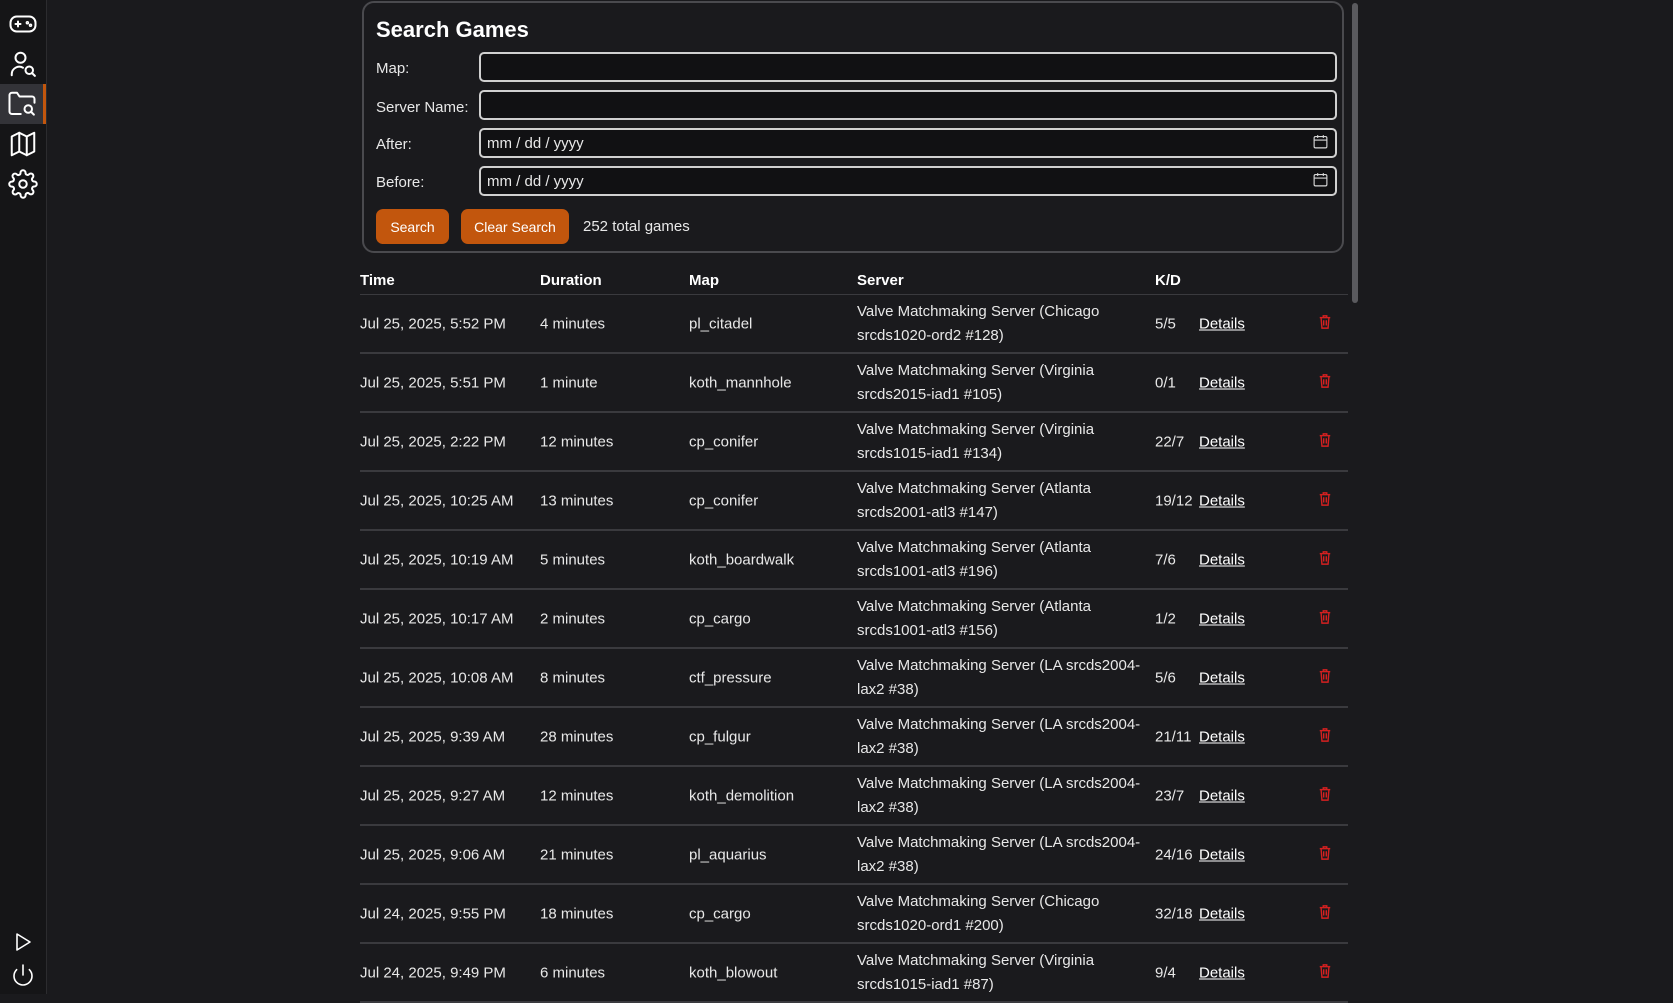 This screenshot has width=1673, height=1003. Describe the element at coordinates (1174, 500) in the screenshot. I see `cell-kd: 19/12` at that location.